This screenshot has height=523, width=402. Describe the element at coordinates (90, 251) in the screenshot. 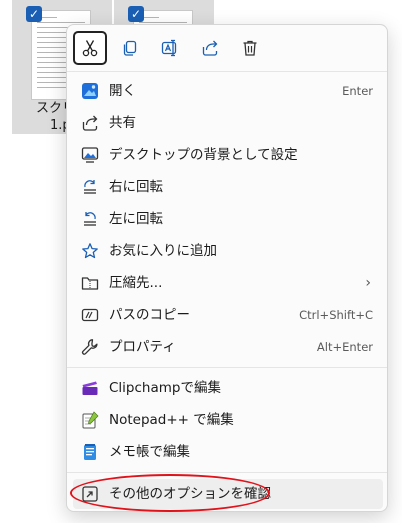

I see `star-icon` at that location.